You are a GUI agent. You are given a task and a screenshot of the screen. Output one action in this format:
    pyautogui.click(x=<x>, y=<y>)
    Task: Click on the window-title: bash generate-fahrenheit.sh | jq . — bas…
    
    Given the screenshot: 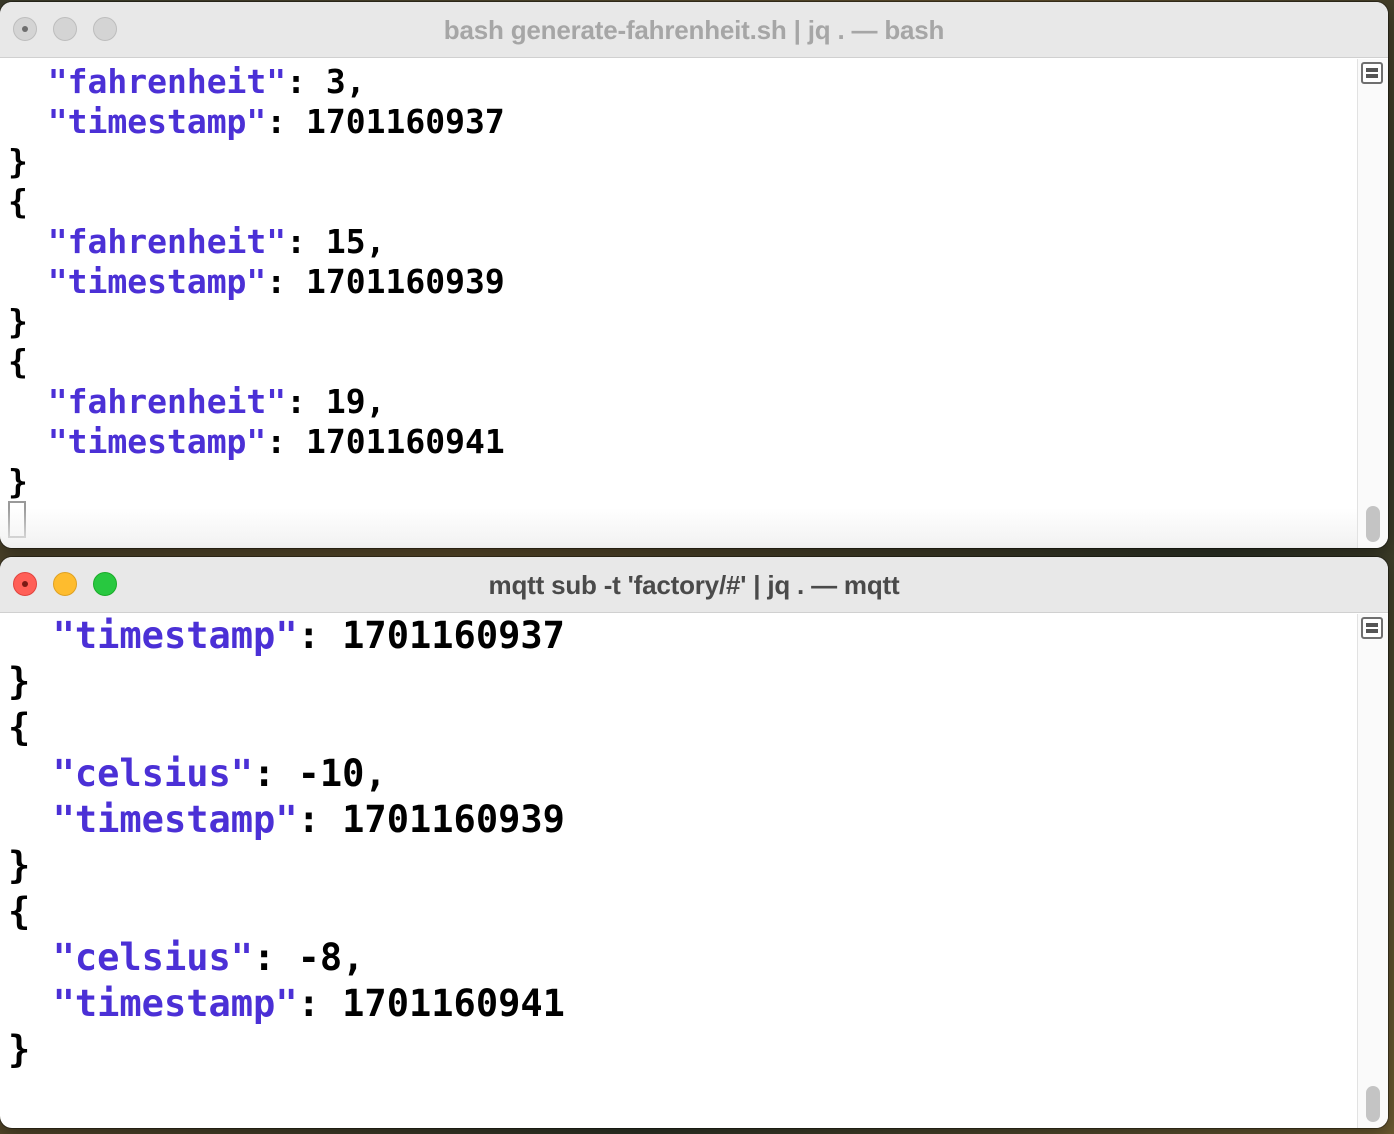 What is the action you would take?
    pyautogui.click(x=694, y=30)
    